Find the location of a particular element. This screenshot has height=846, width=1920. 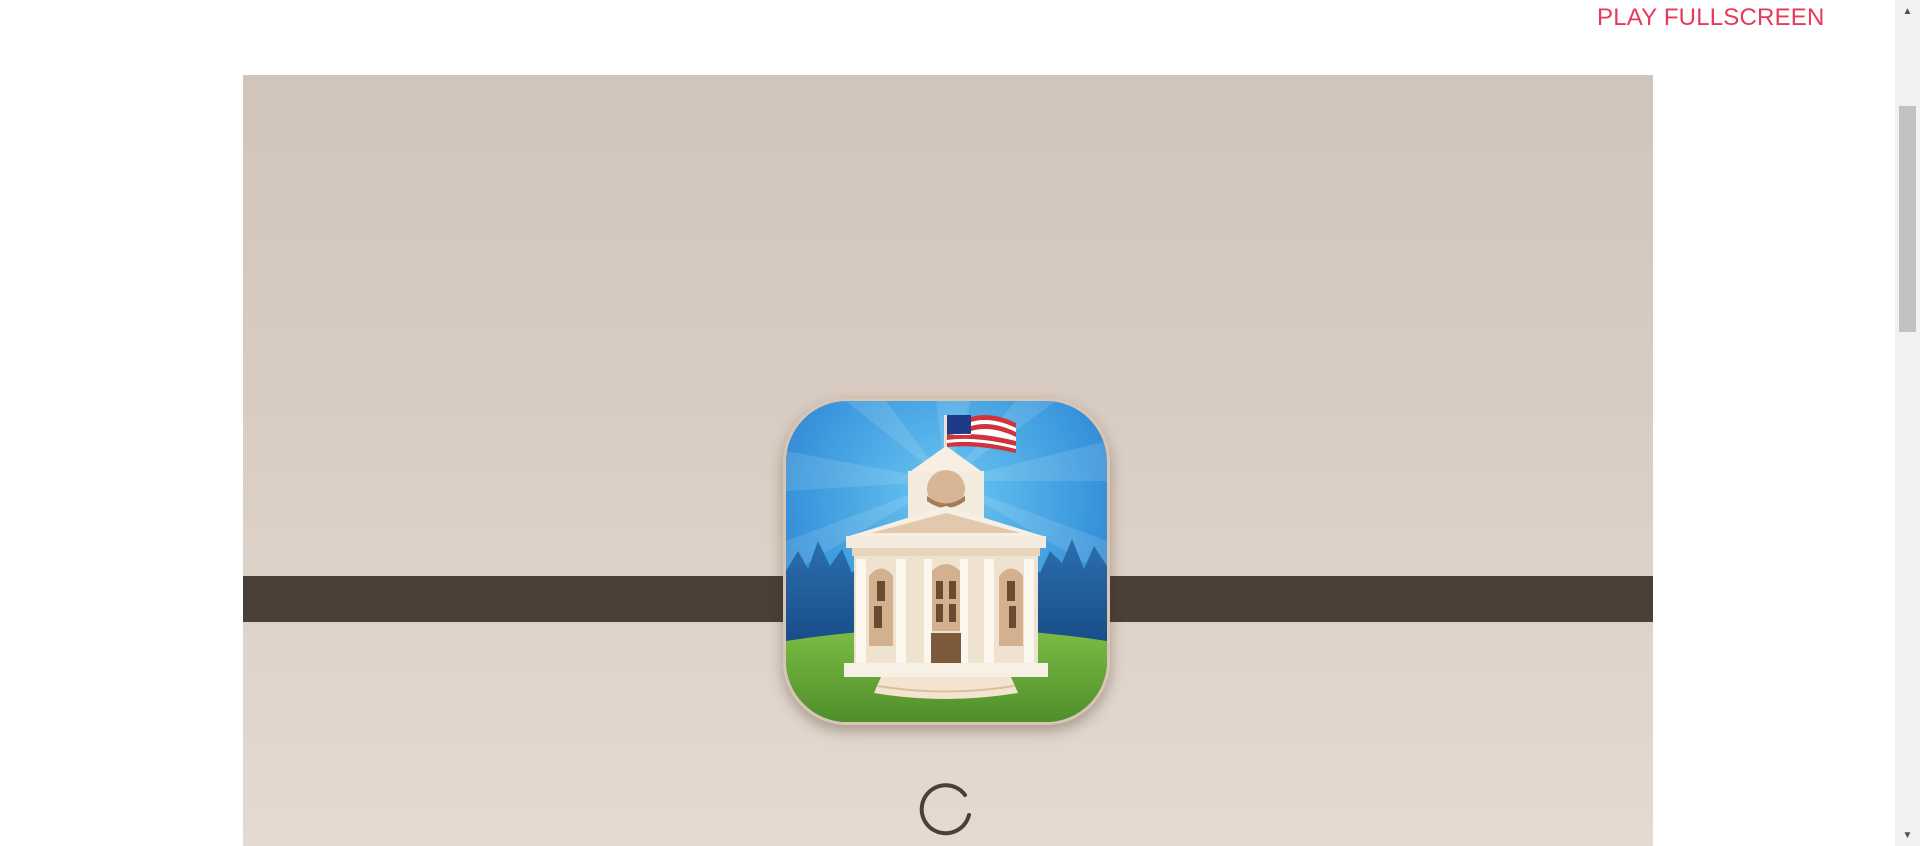

scroll-up-arrow-icon: ▲ is located at coordinates (1907, 11).